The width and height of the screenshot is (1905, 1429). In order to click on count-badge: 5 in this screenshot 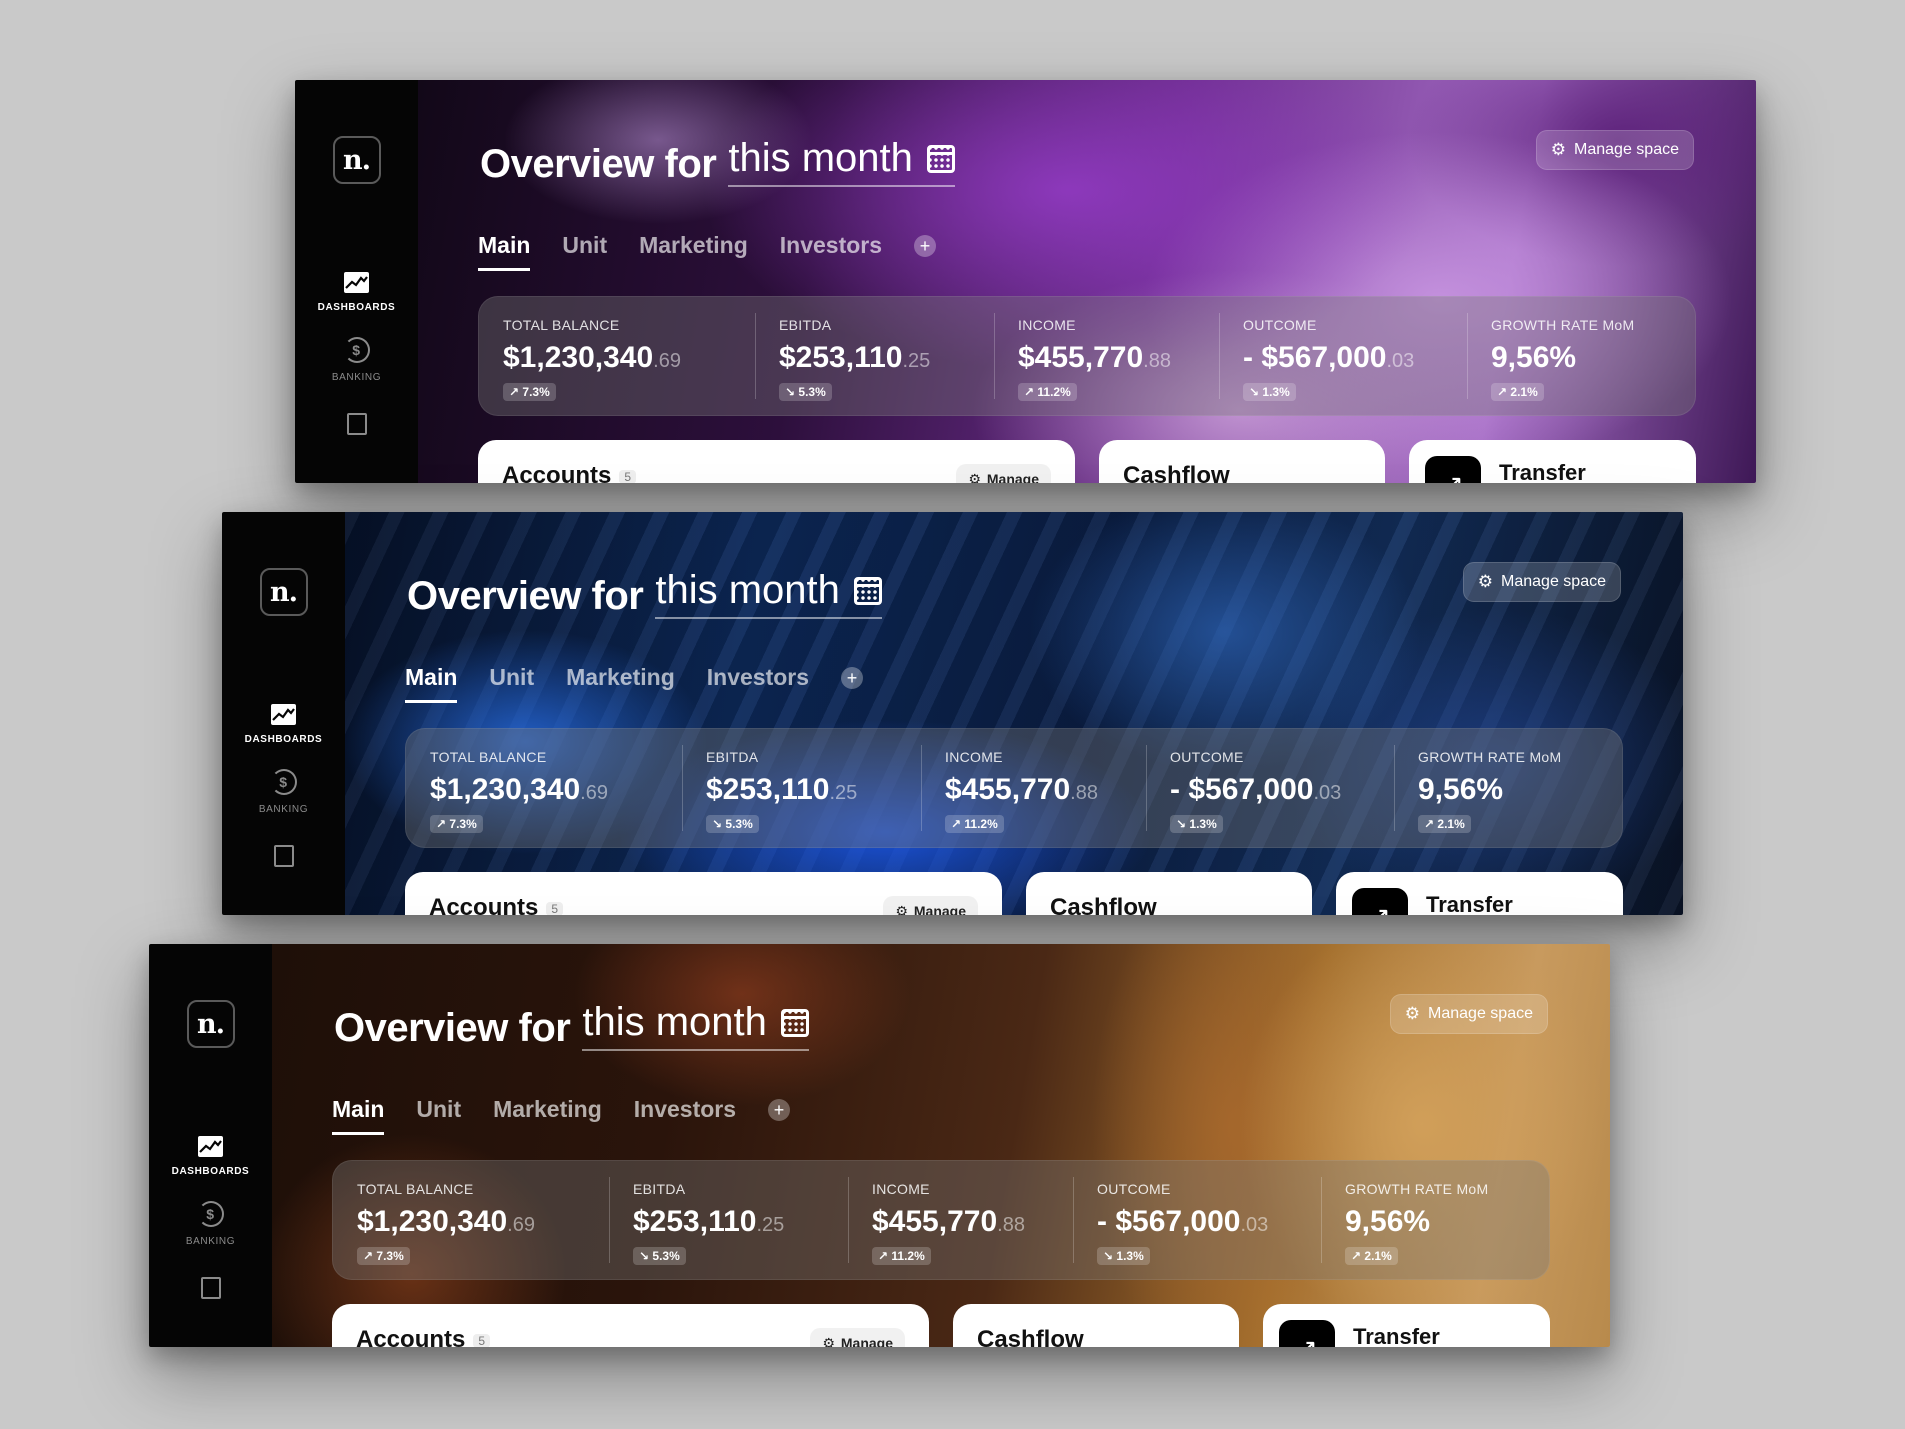, I will do `click(482, 1340)`.